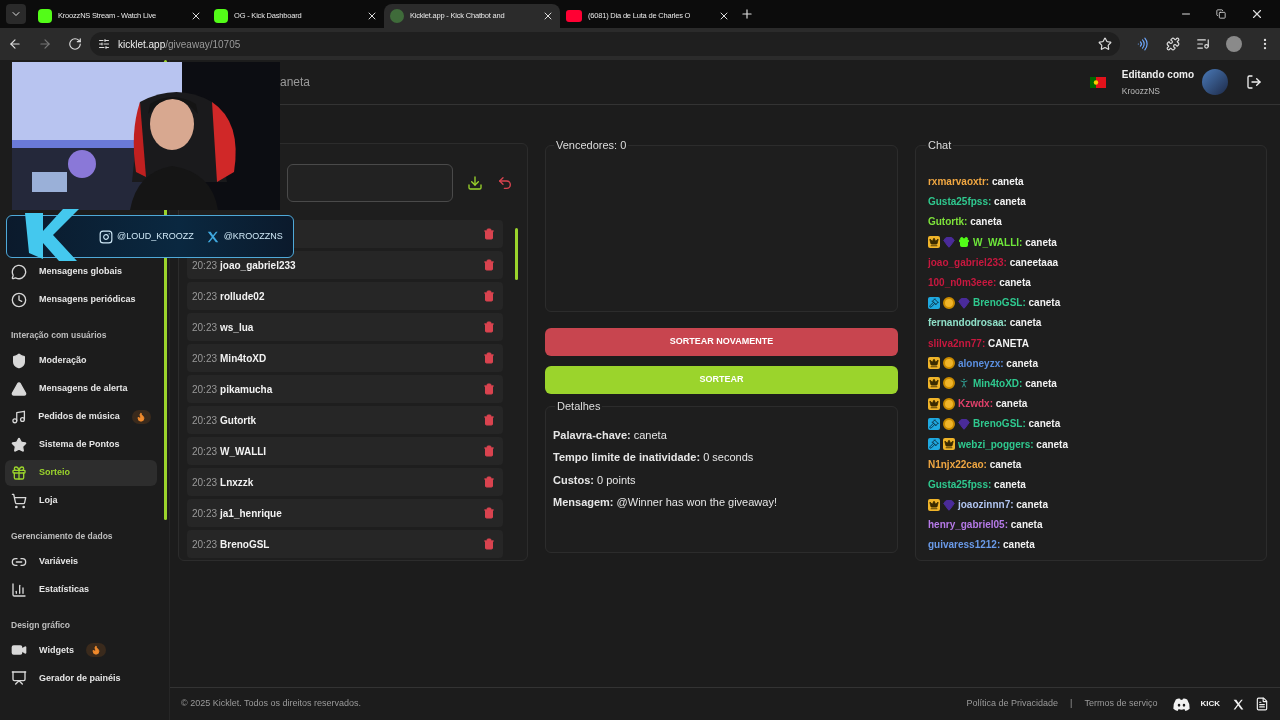 Image resolution: width=1280 pixels, height=720 pixels. Describe the element at coordinates (1234, 44) in the screenshot. I see `profile-avatar` at that location.